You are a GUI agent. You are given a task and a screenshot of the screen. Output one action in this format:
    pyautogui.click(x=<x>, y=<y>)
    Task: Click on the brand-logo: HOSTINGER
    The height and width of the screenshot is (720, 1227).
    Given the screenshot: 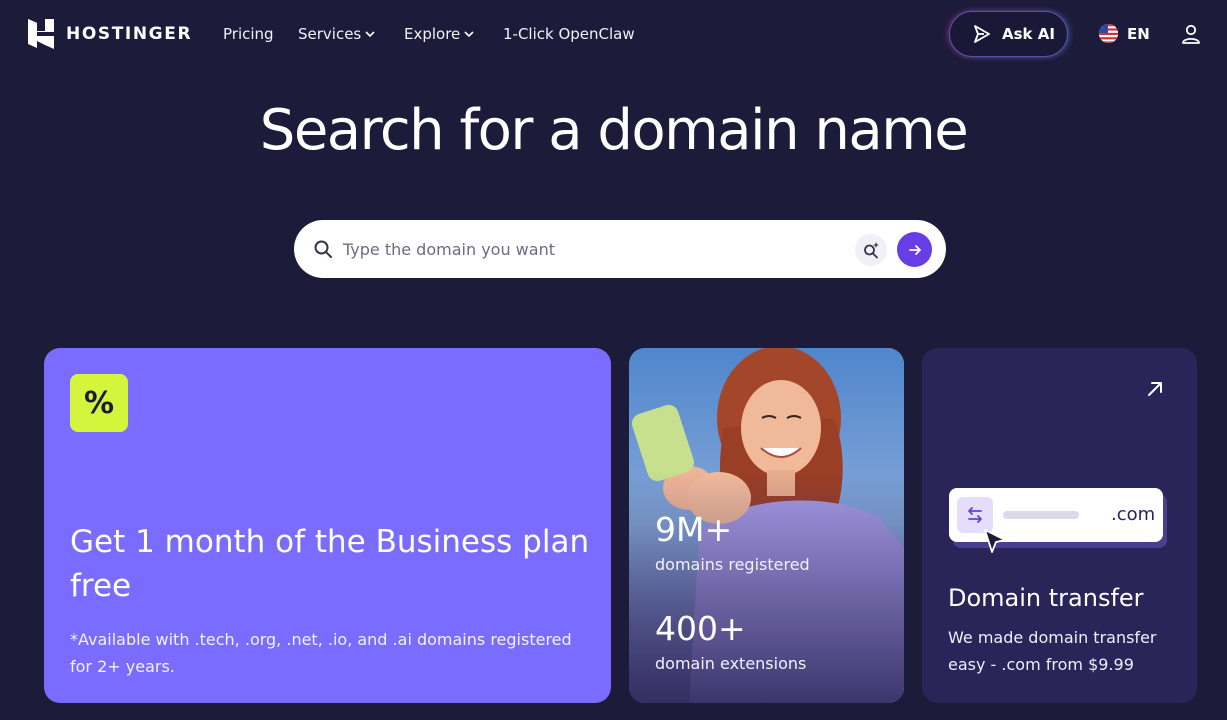 What is the action you would take?
    pyautogui.click(x=109, y=34)
    